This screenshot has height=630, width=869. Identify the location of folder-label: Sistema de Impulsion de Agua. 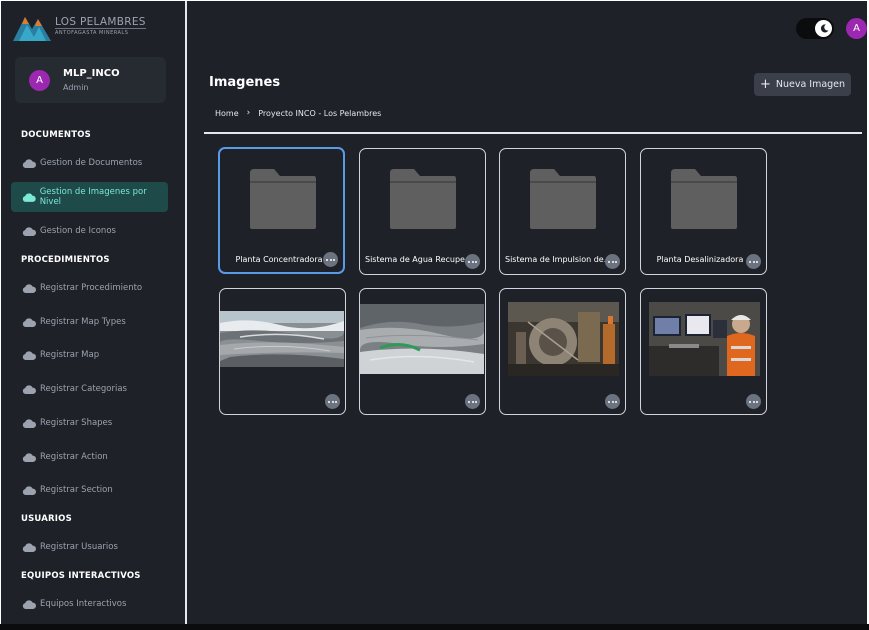
(559, 259).